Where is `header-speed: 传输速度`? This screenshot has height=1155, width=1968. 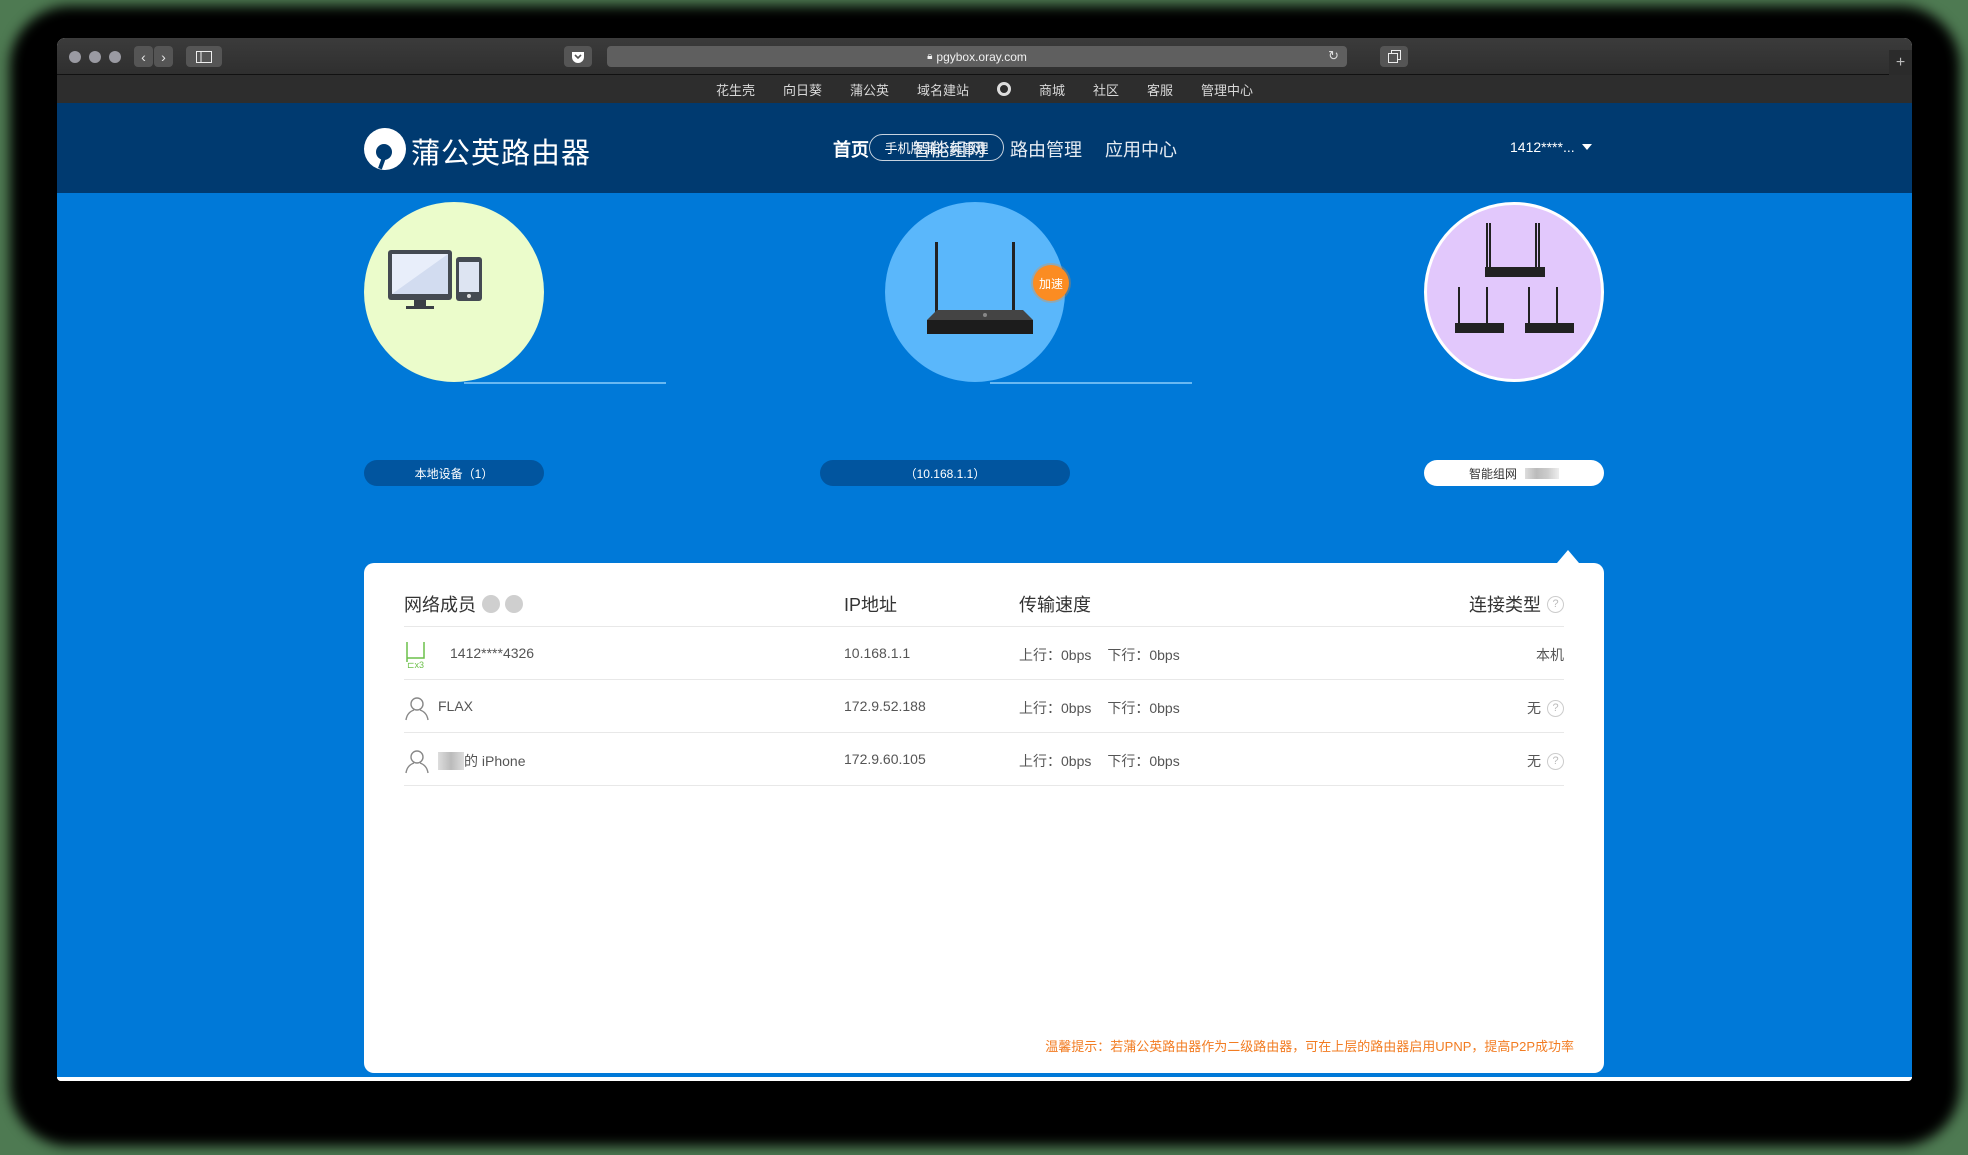 header-speed: 传输速度 is located at coordinates (1055, 605).